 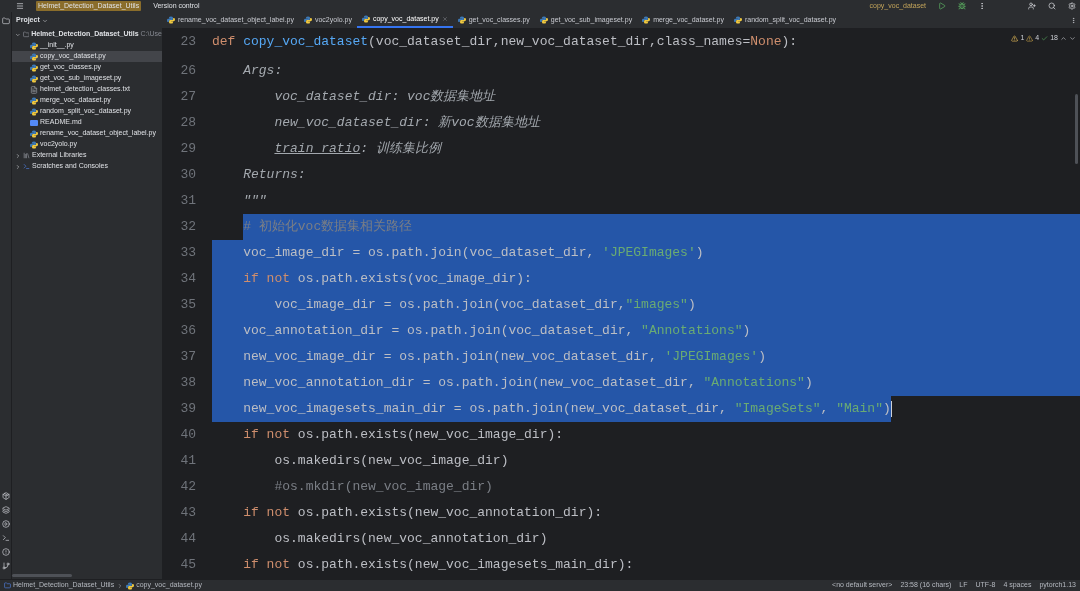 What do you see at coordinates (188, 539) in the screenshot?
I see `line-number: 44` at bounding box center [188, 539].